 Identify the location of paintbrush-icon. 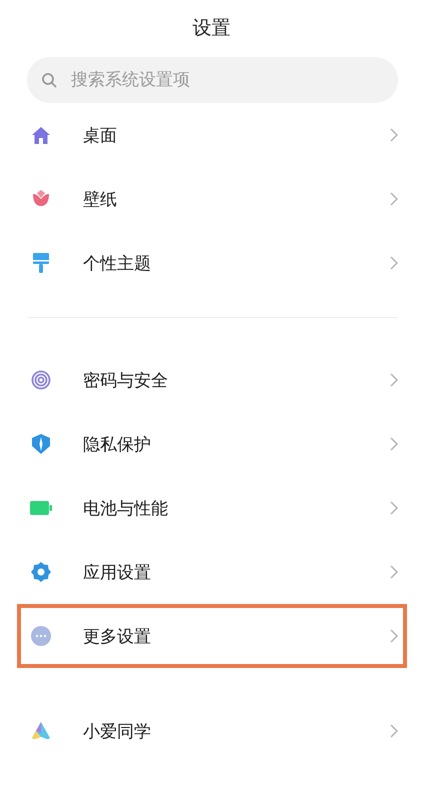
(41, 263).